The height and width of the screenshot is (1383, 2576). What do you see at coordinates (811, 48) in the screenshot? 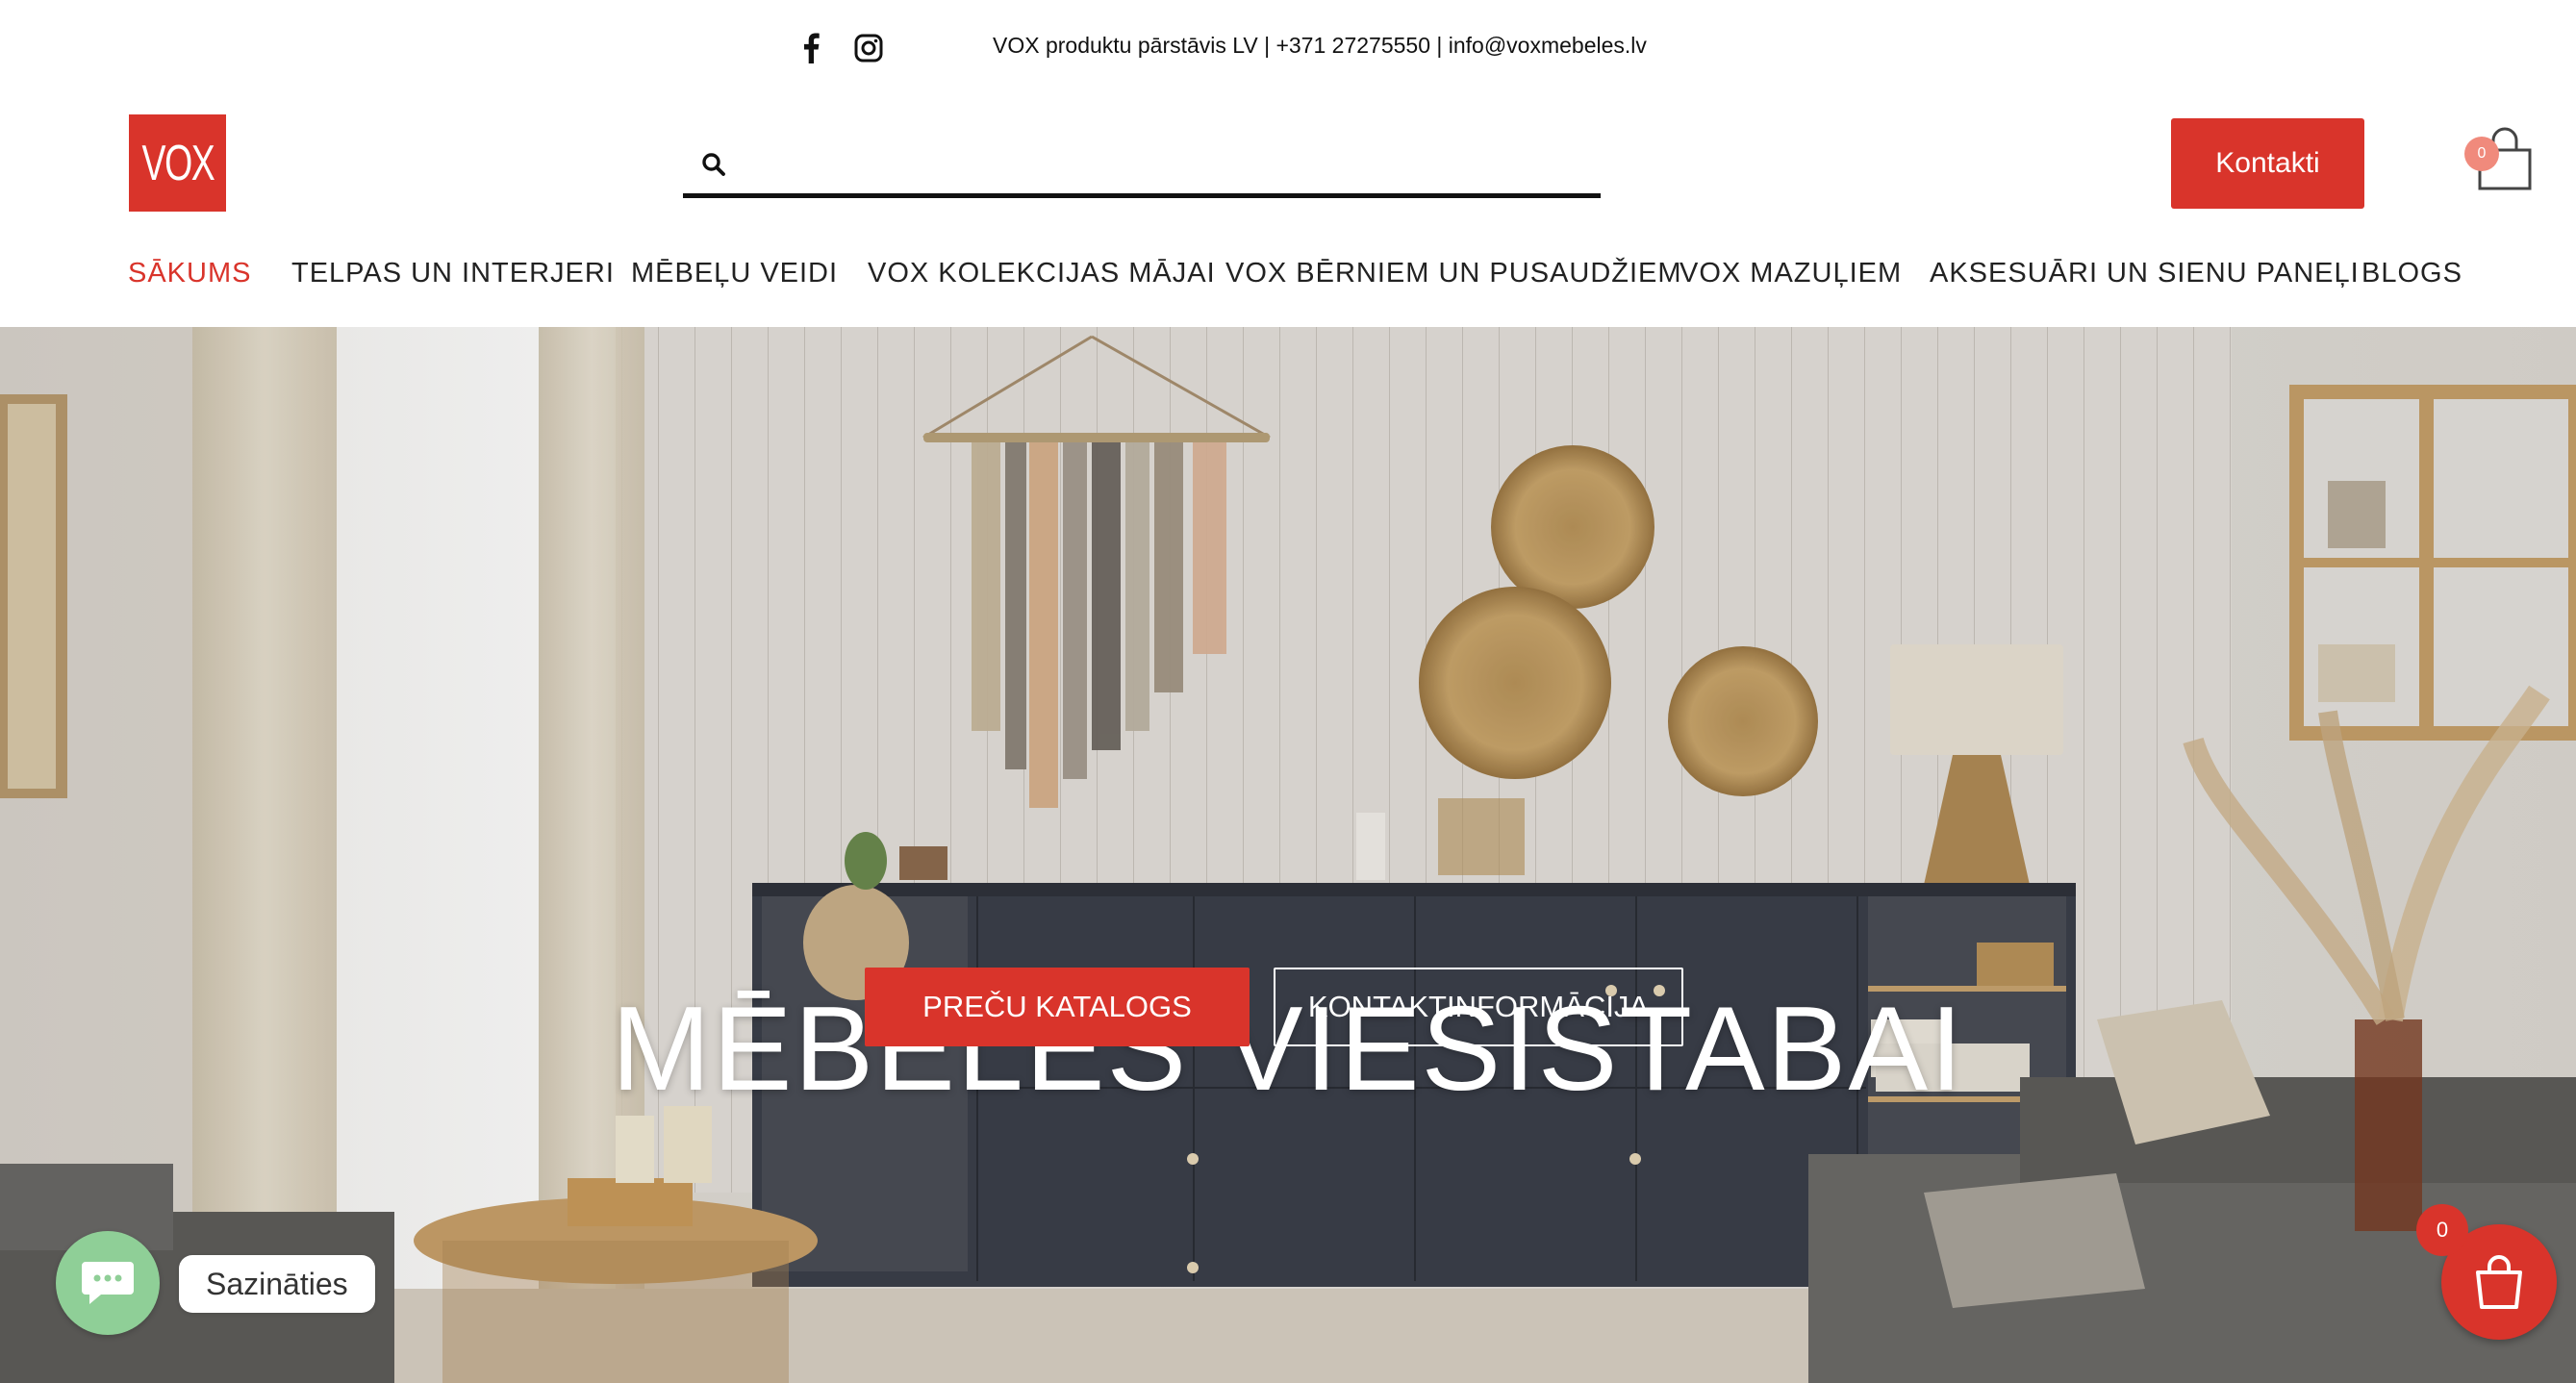
I see `facebook-icon` at bounding box center [811, 48].